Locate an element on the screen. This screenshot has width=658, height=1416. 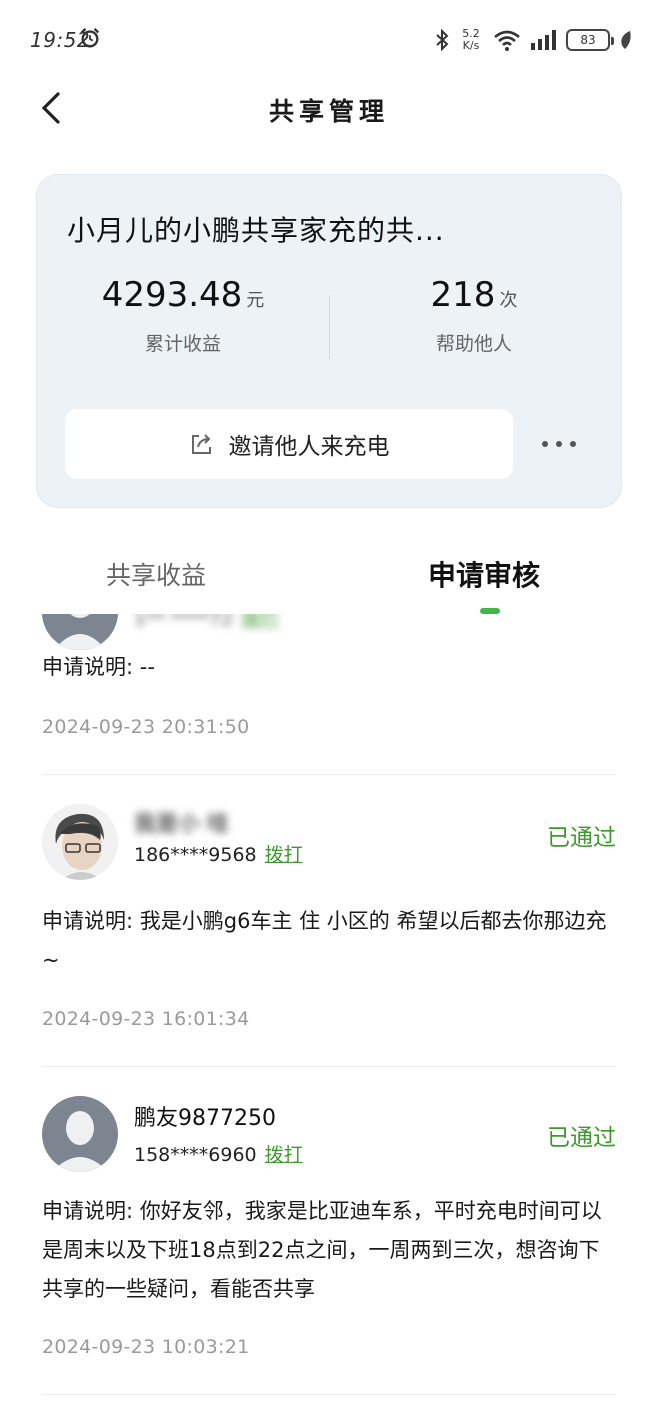
user-name: 我是小 哇 is located at coordinates (181, 824).